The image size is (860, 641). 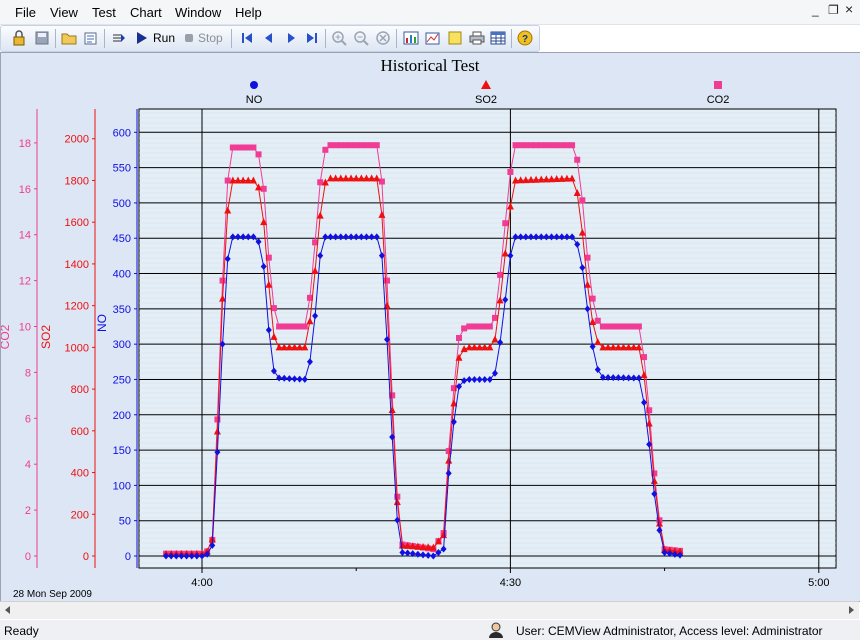 What do you see at coordinates (25, 12) in the screenshot?
I see `menu-file: File` at bounding box center [25, 12].